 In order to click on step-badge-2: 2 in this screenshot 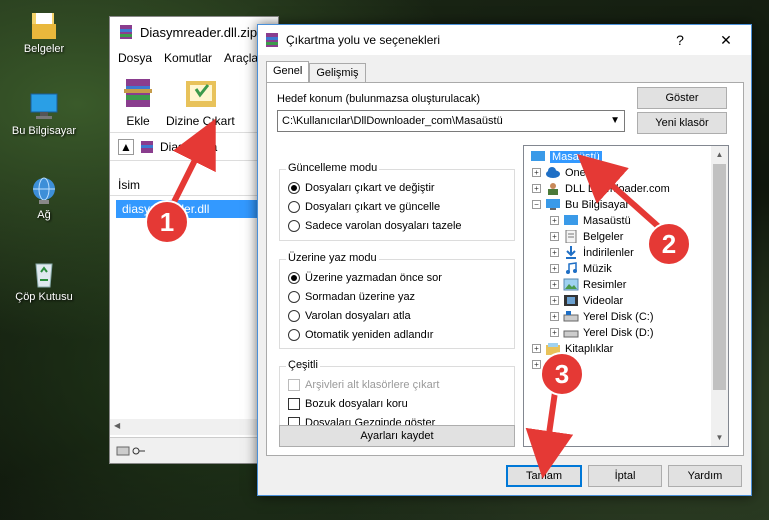, I will do `click(669, 244)`.